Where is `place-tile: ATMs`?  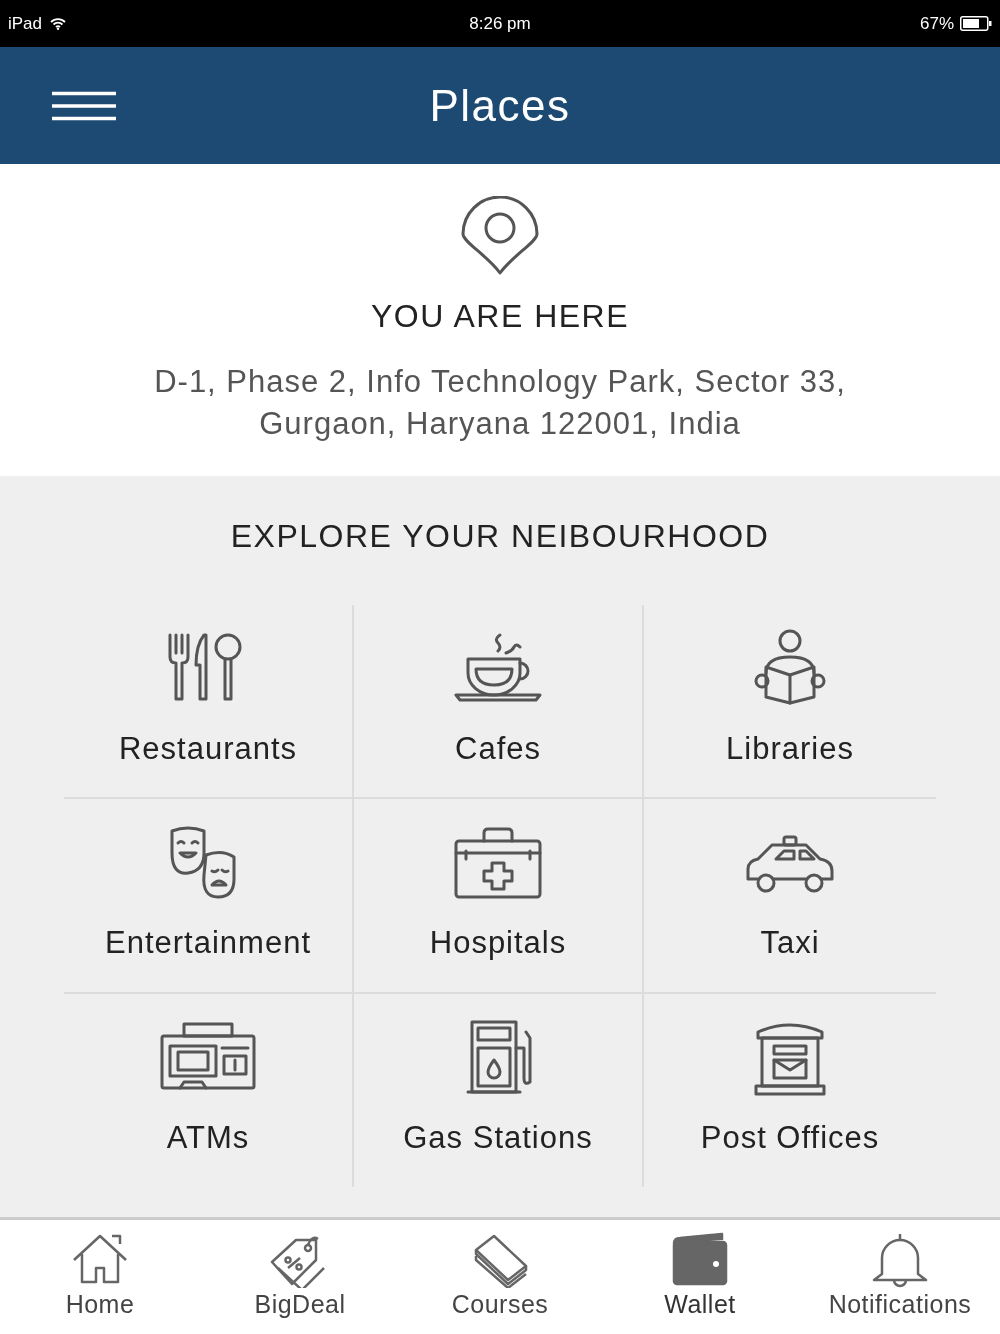 place-tile: ATMs is located at coordinates (209, 1090).